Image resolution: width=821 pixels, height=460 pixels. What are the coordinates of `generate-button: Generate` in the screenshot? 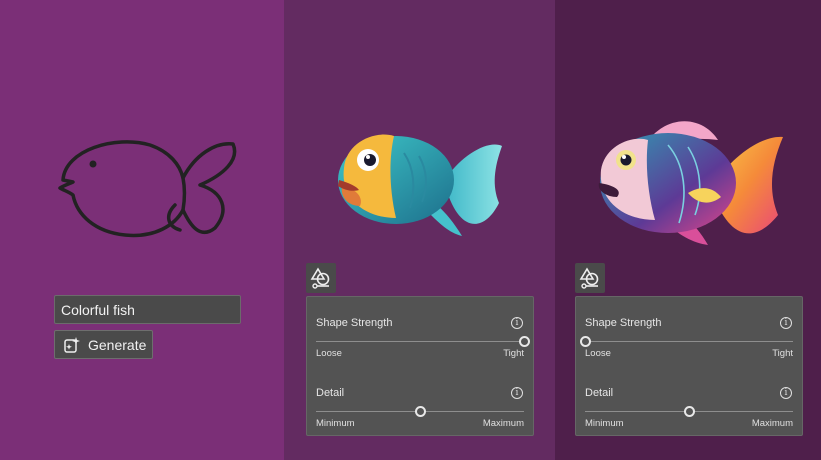 It's located at (103, 344).